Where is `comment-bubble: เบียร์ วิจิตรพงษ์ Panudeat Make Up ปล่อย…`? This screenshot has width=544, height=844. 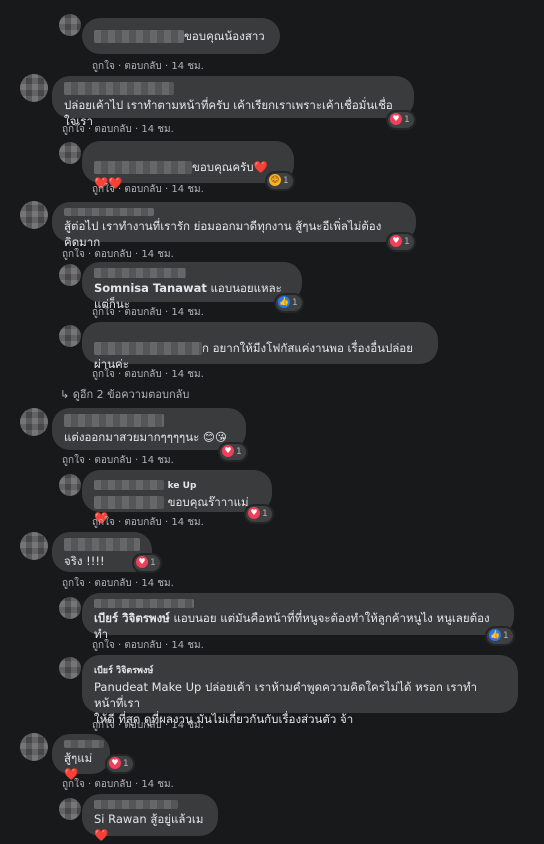 comment-bubble: เบียร์ วิจิตรพงษ์ Panudeat Make Up ปล่อย… is located at coordinates (300, 690).